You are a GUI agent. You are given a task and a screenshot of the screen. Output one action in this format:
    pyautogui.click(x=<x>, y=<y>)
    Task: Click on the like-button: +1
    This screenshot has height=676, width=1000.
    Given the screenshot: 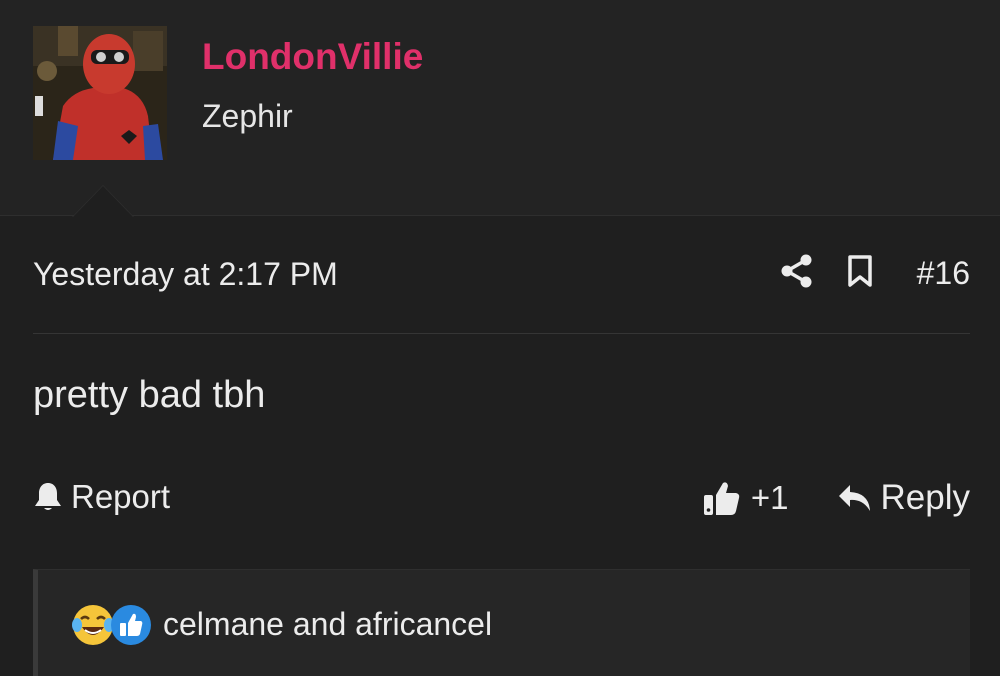 What is the action you would take?
    pyautogui.click(x=746, y=498)
    